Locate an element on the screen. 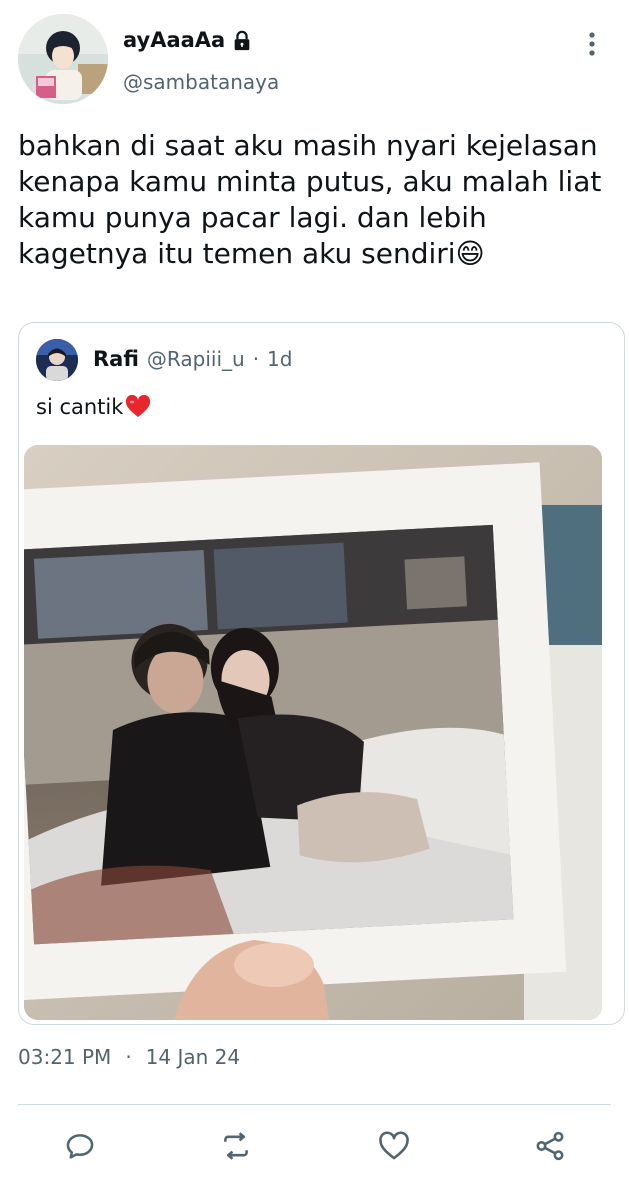 The width and height of the screenshot is (629, 1200). retweet-button is located at coordinates (236, 1146).